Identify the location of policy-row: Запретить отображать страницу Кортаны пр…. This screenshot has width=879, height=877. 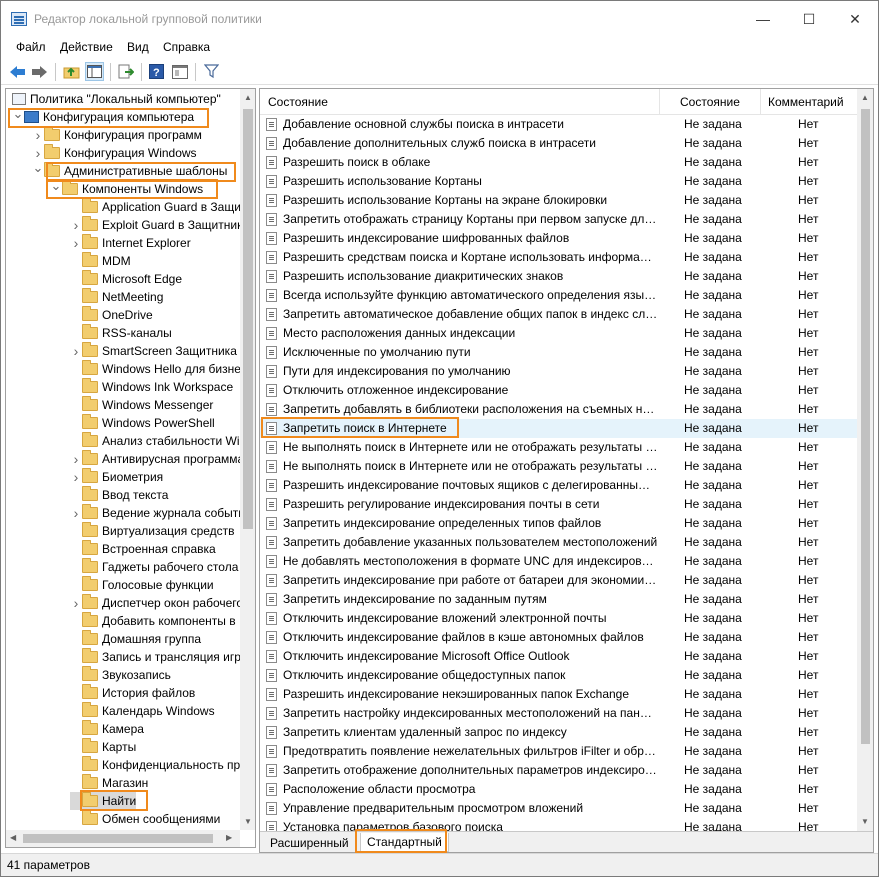
(558, 219).